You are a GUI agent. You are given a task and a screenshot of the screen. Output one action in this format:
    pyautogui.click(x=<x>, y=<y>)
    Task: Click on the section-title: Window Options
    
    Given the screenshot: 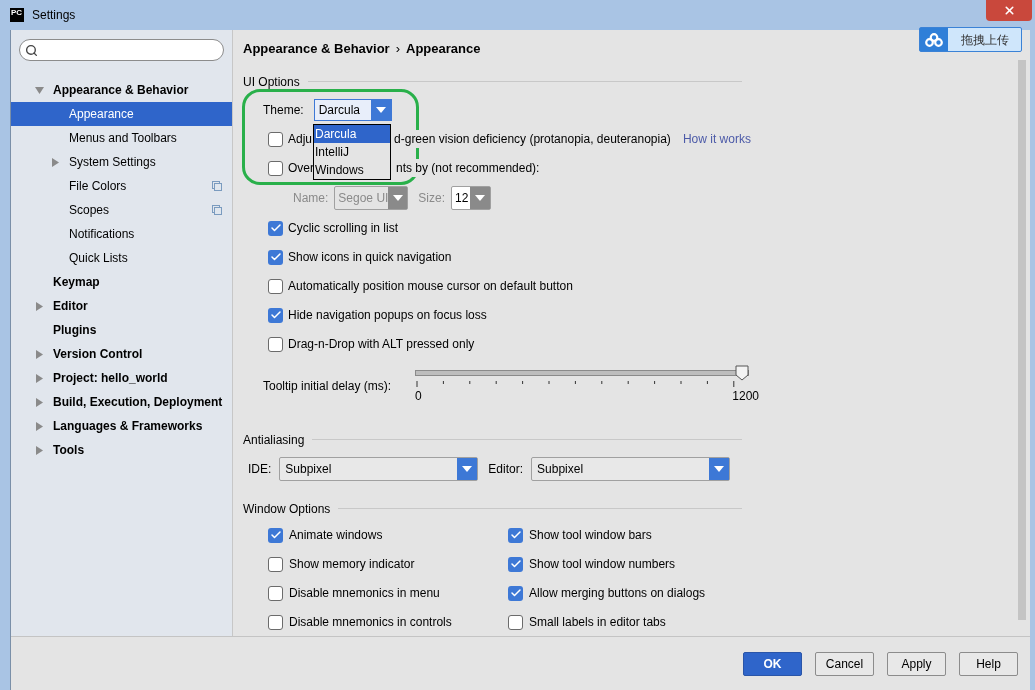 What is the action you would take?
    pyautogui.click(x=287, y=509)
    